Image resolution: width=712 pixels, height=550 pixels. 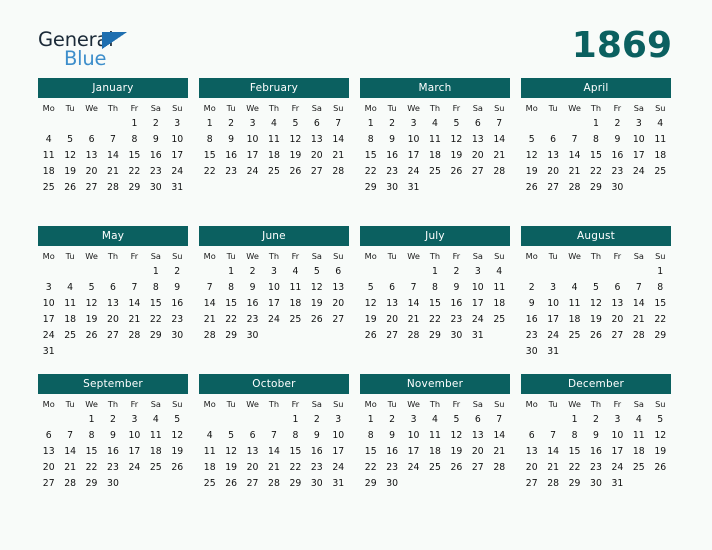 I want to click on day-cell: 31, so click(x=338, y=483).